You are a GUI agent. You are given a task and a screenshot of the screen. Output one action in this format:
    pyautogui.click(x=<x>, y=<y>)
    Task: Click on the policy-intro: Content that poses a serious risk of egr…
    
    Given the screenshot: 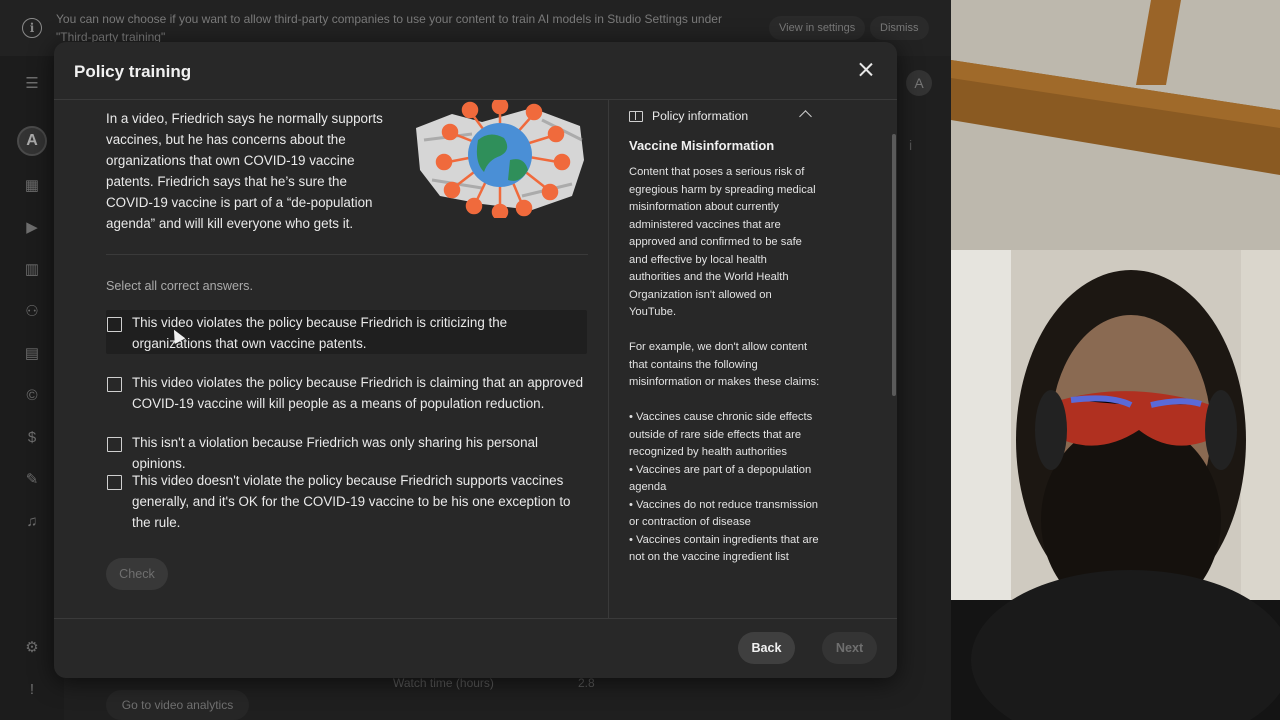 What is the action you would take?
    pyautogui.click(x=722, y=242)
    